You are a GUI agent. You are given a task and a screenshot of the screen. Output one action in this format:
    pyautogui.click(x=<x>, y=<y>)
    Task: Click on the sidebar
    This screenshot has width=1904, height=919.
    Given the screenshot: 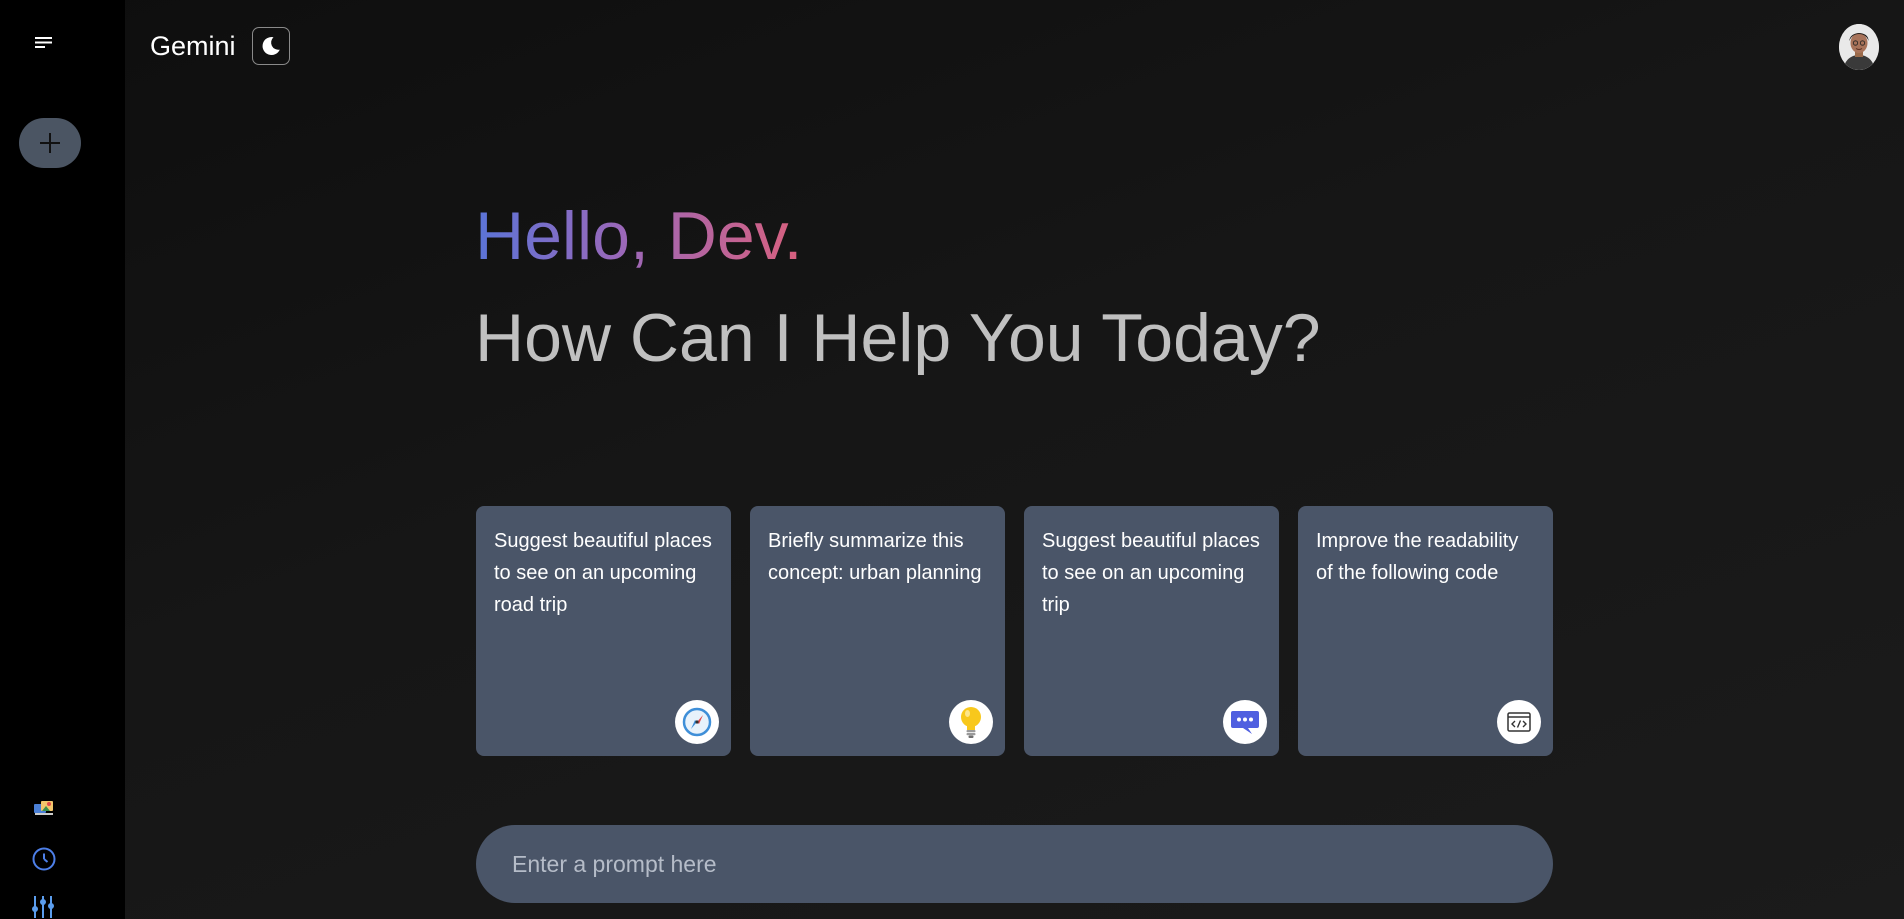 What is the action you would take?
    pyautogui.click(x=62, y=459)
    